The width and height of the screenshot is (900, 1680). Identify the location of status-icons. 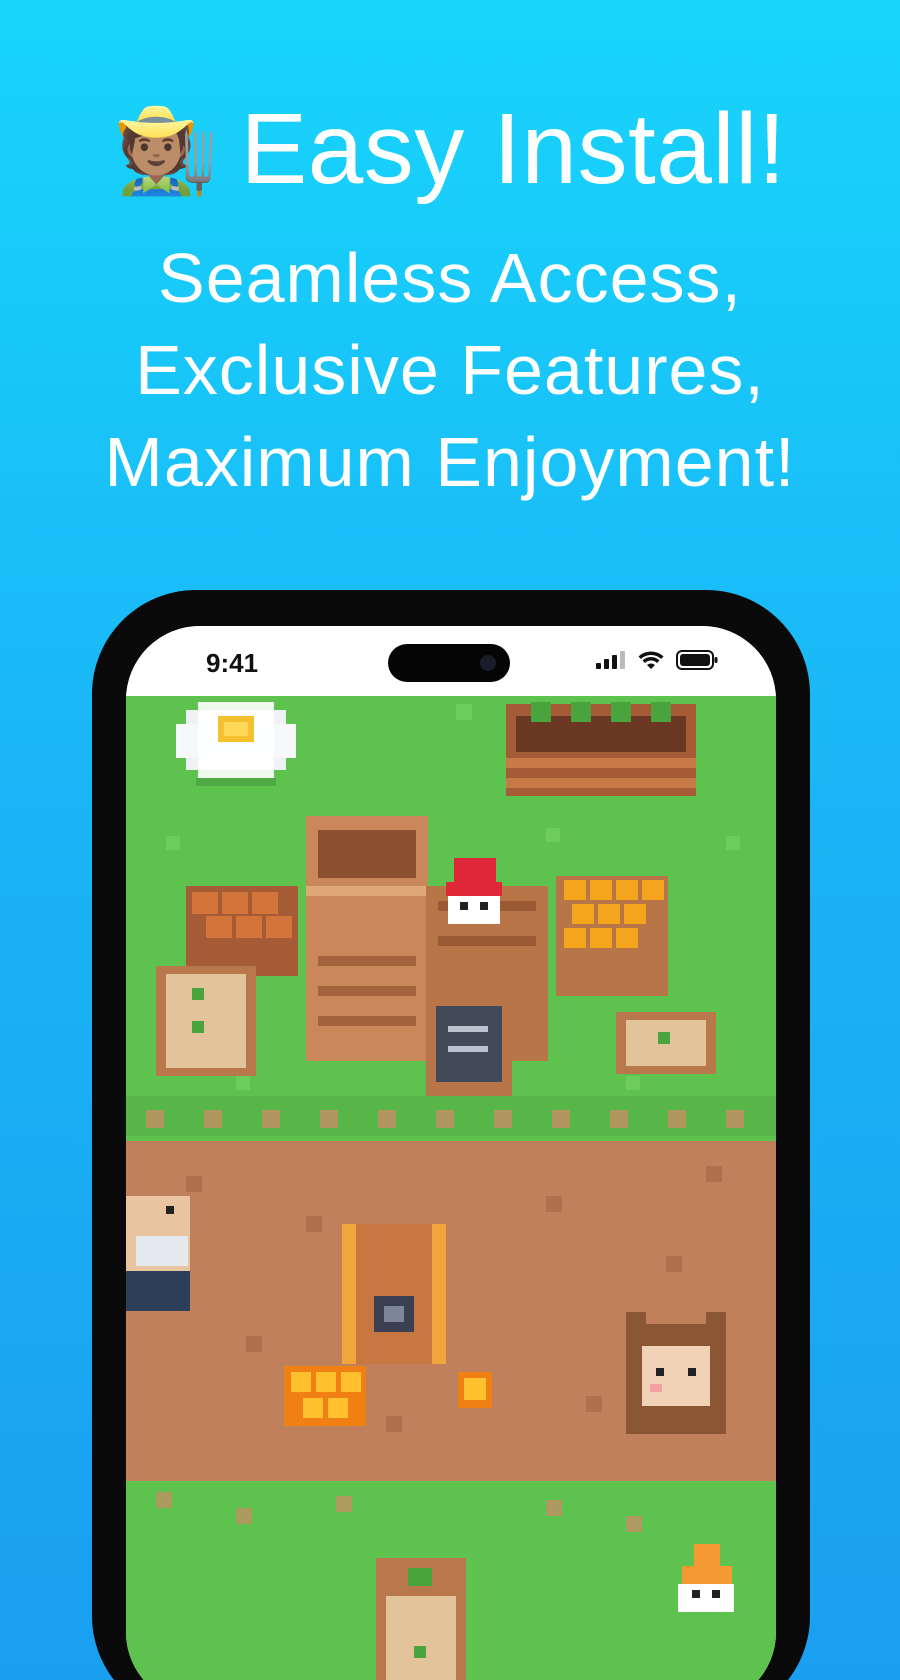
(657, 660).